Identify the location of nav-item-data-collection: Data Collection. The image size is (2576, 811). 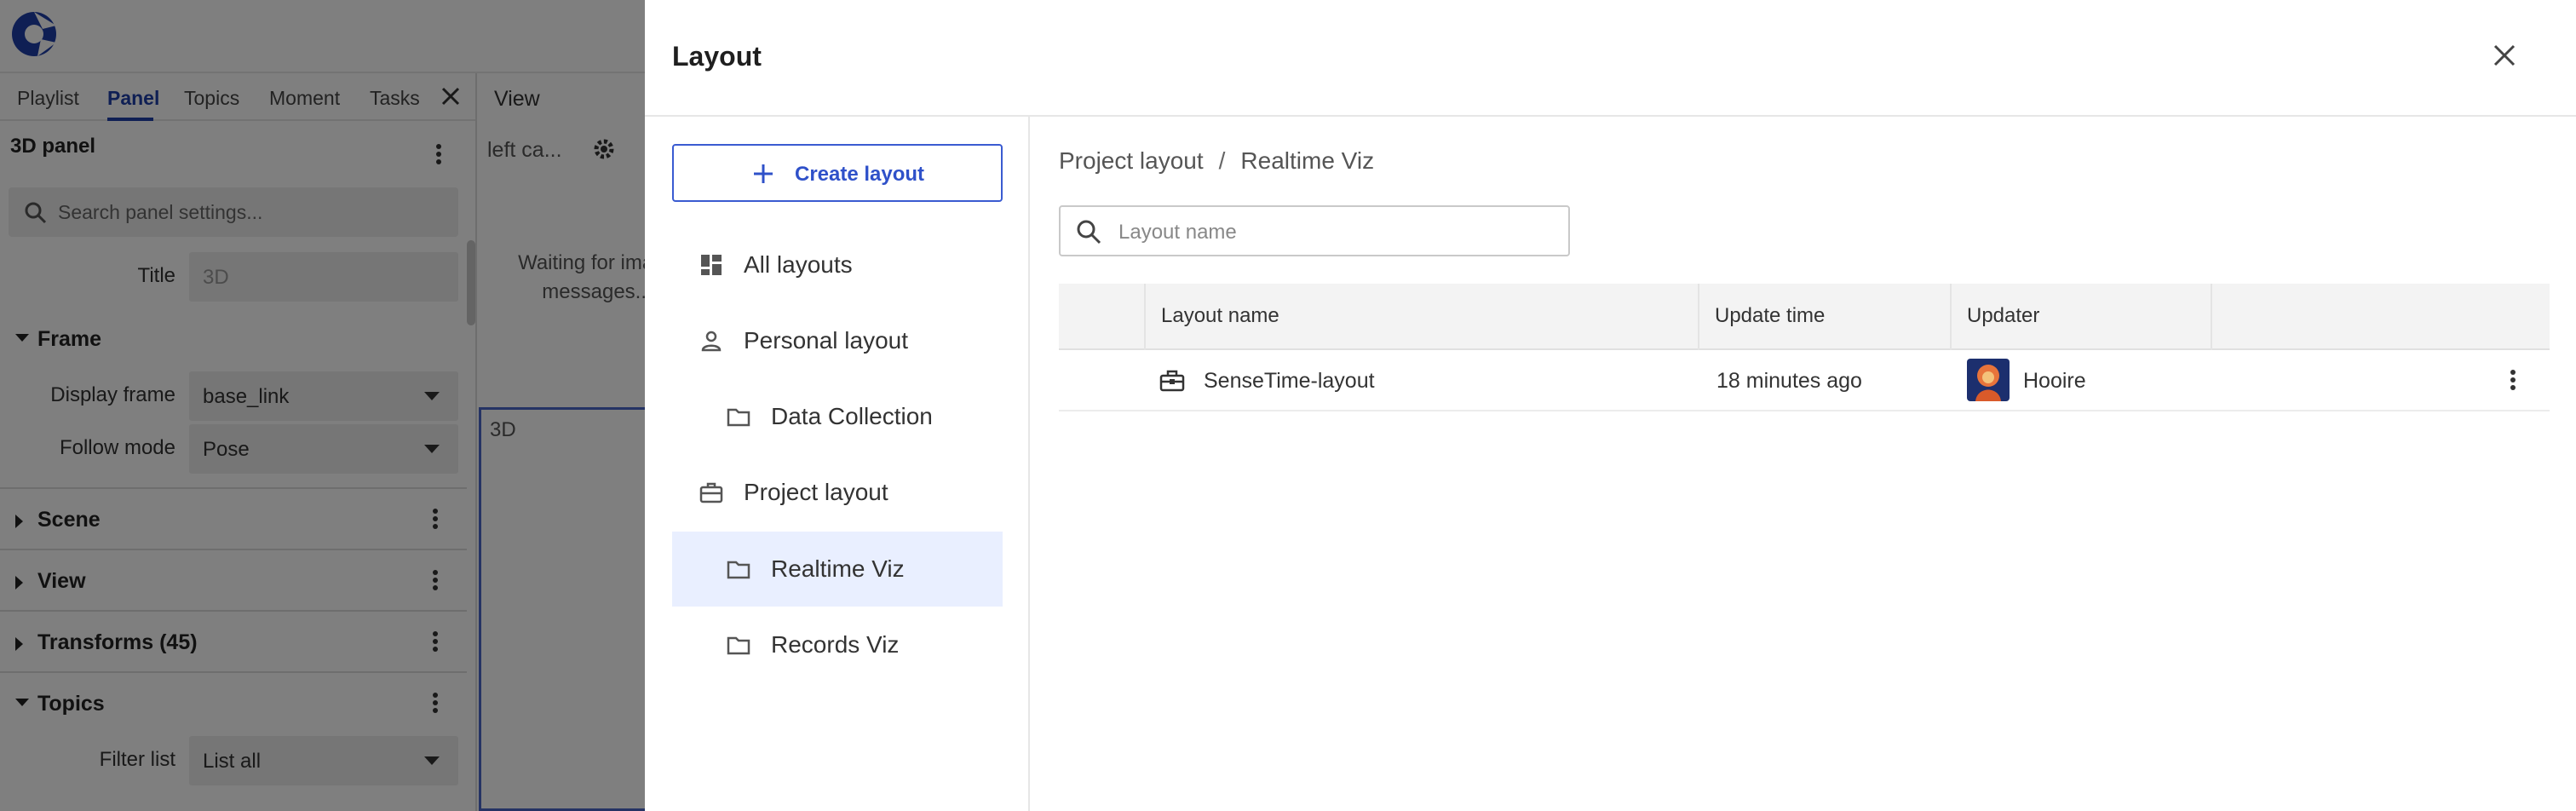
(838, 416).